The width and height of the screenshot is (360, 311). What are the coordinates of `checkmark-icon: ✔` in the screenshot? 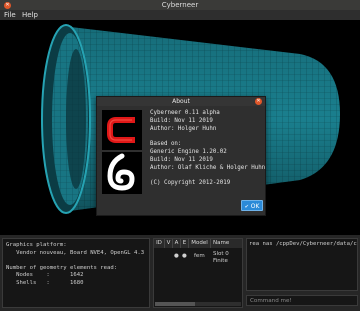 It's located at (246, 207).